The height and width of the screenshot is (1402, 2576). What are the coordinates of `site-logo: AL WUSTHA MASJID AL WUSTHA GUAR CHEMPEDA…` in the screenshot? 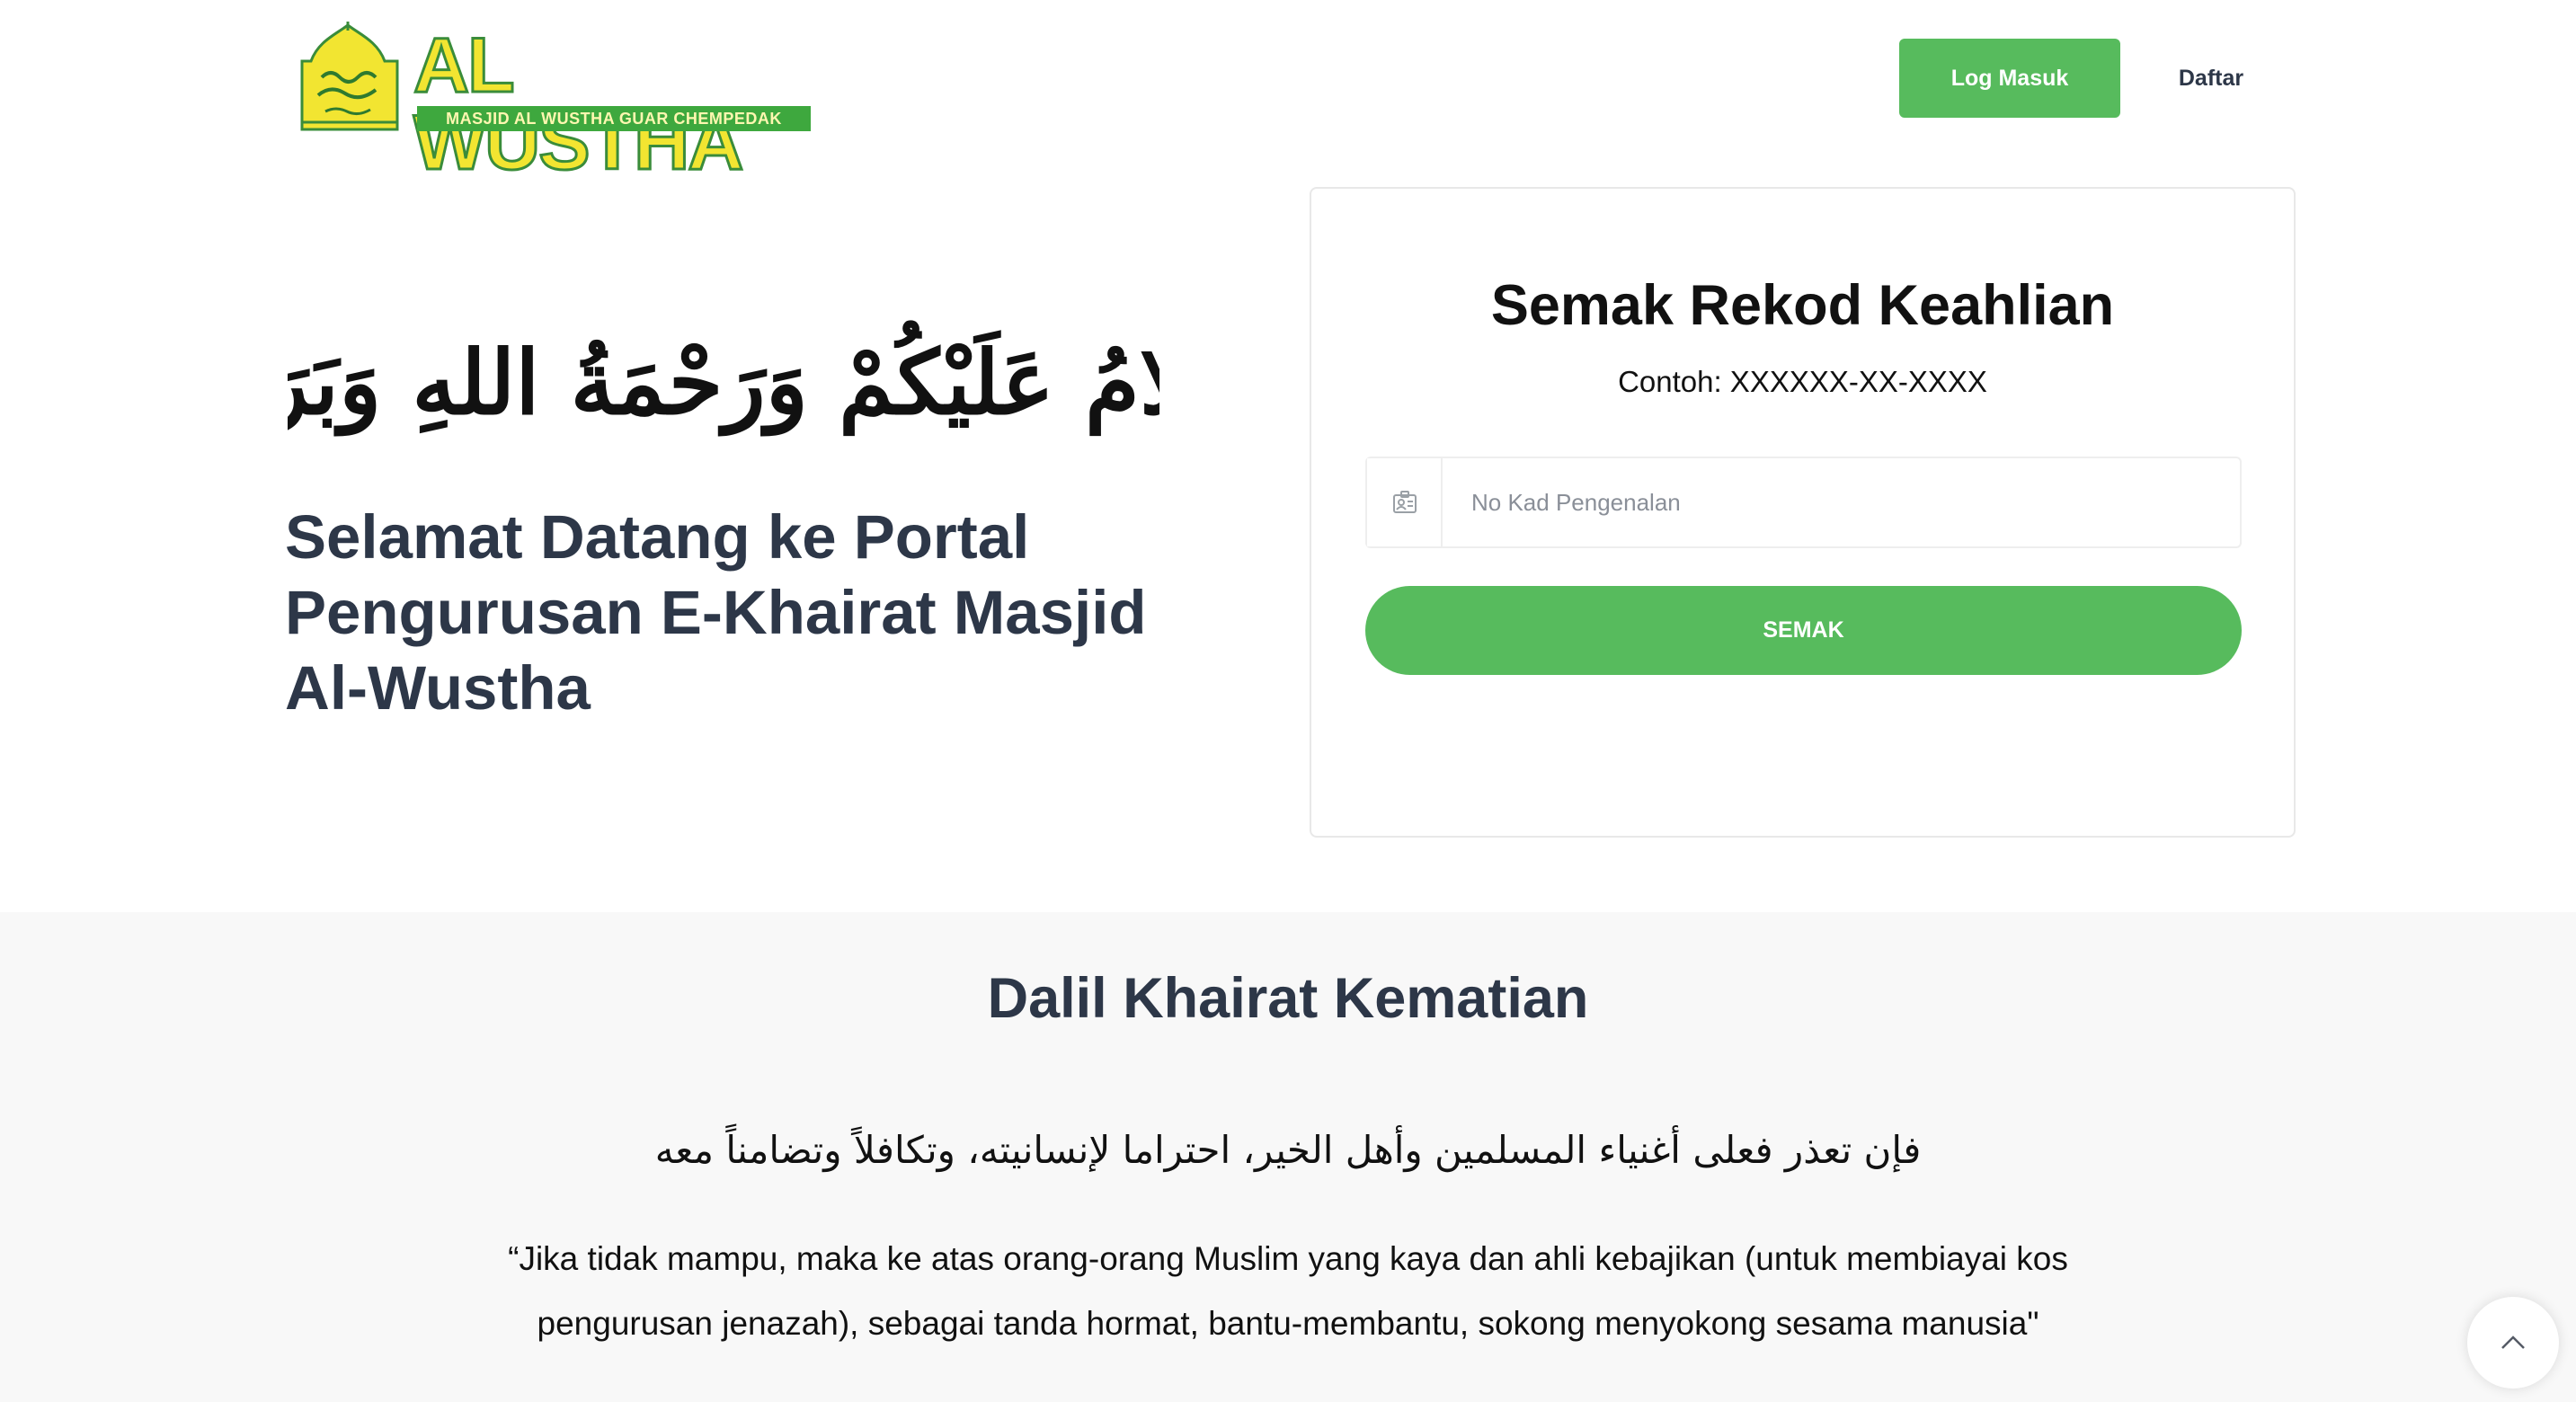 It's located at (552, 102).